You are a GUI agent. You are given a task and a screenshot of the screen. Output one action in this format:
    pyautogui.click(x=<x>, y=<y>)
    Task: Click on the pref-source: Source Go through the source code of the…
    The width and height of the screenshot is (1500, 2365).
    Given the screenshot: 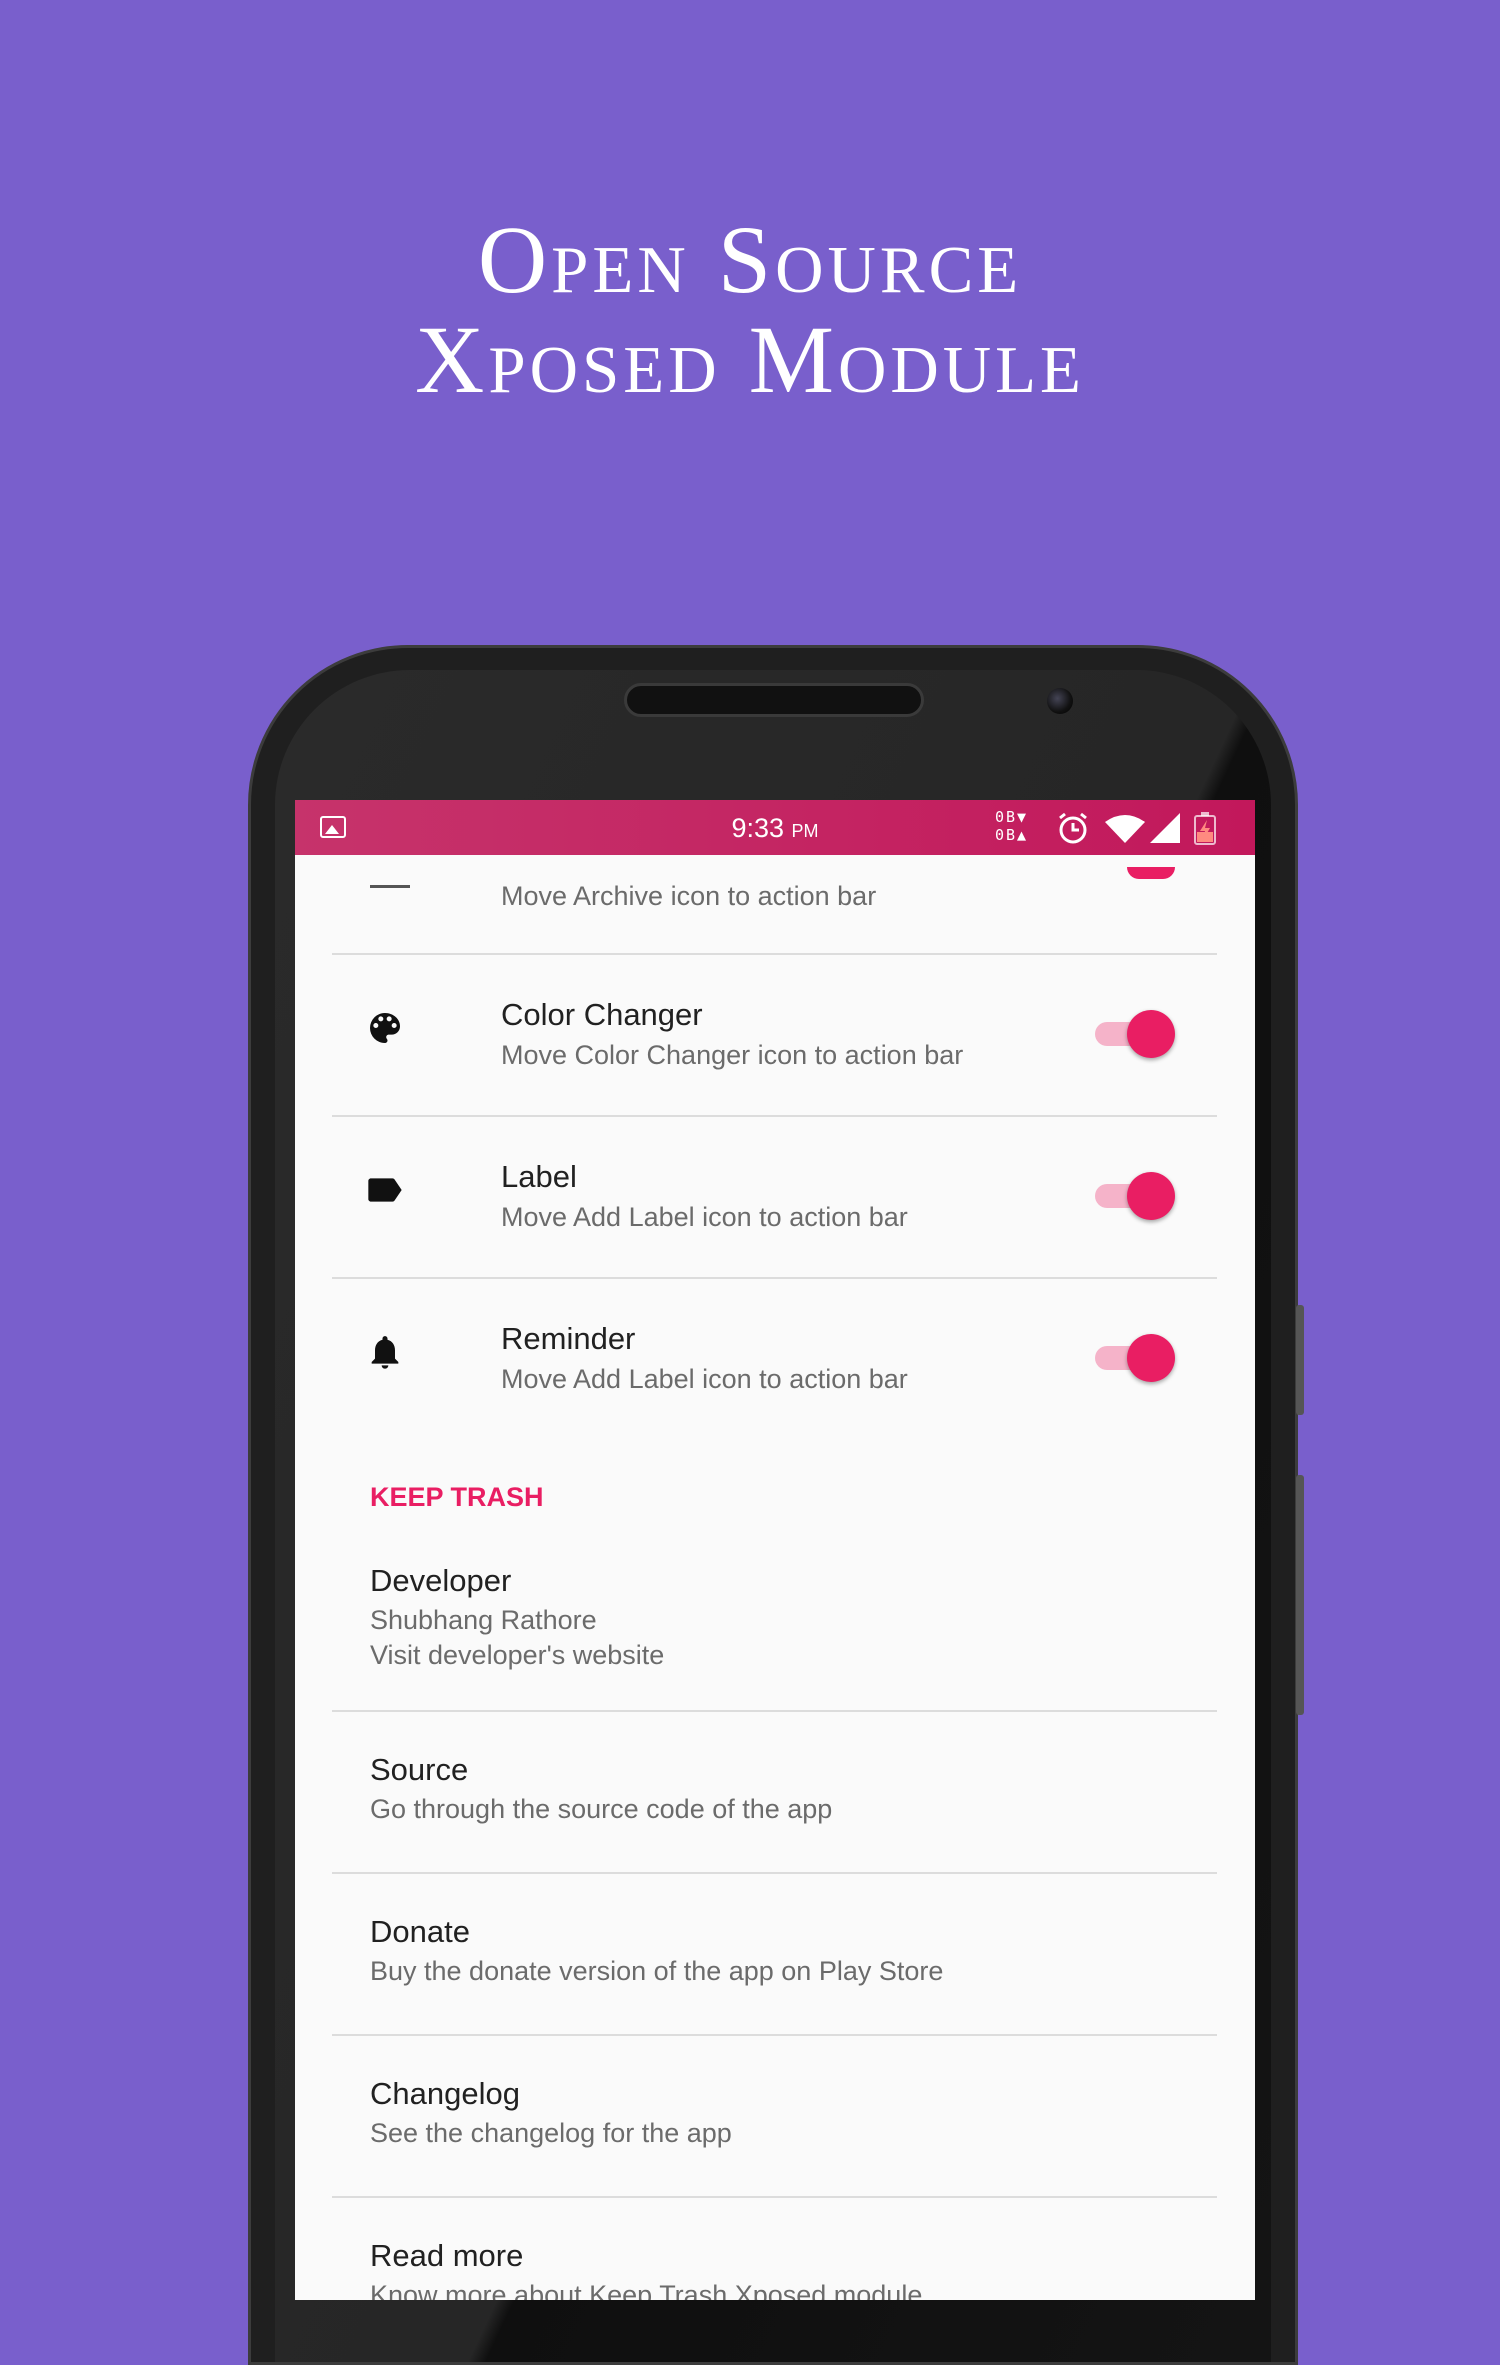 What is the action you would take?
    pyautogui.click(x=775, y=1793)
    